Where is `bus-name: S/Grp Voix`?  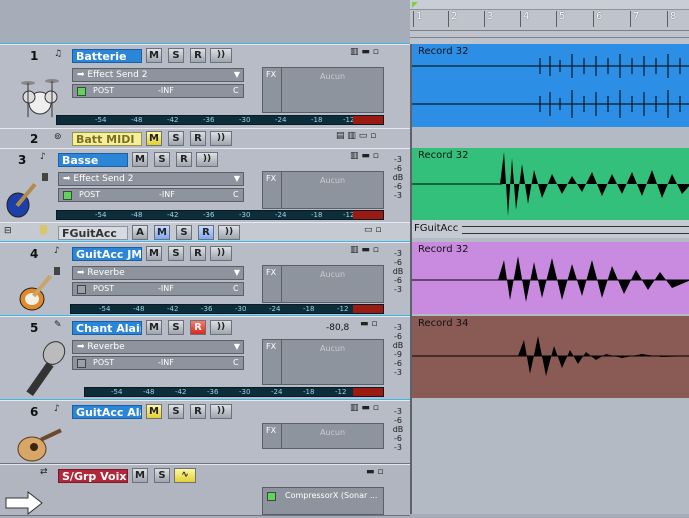
bus-name: S/Grp Voix is located at coordinates (93, 476).